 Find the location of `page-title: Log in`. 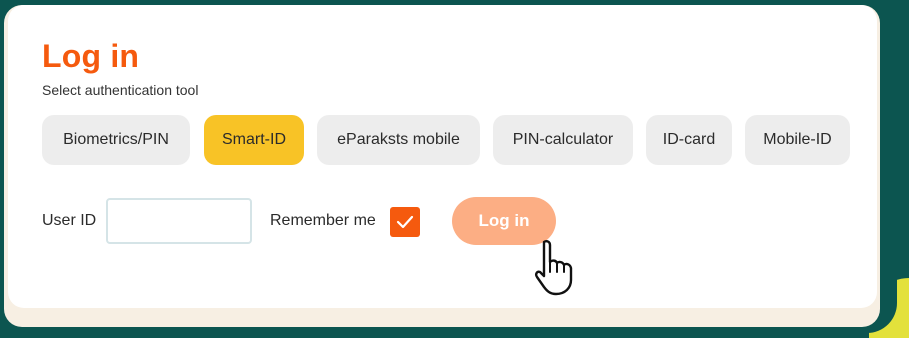

page-title: Log in is located at coordinates (91, 56).